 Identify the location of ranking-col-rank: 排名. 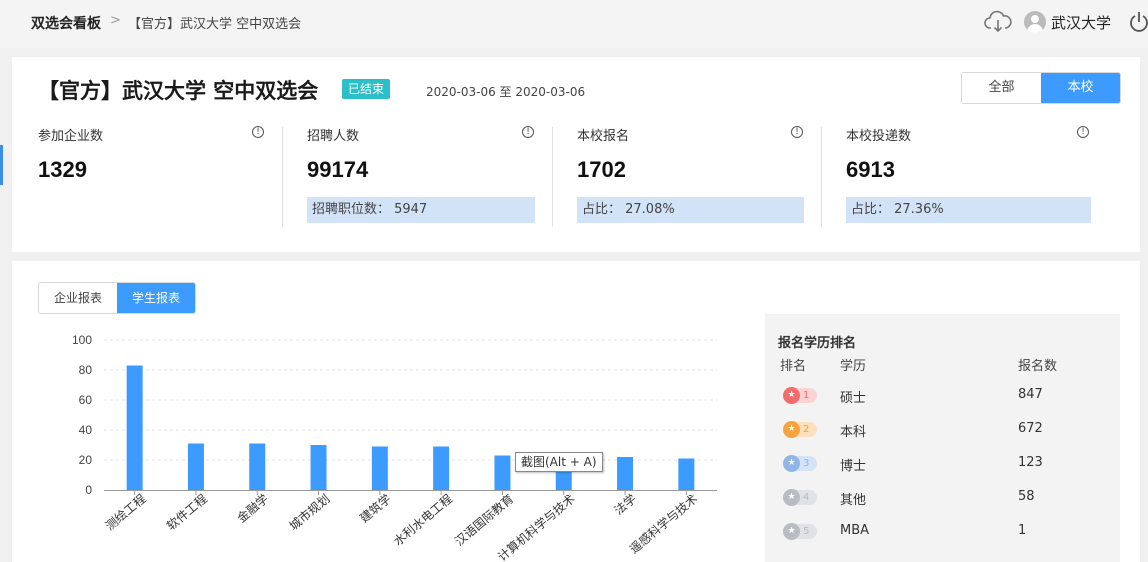
(793, 366).